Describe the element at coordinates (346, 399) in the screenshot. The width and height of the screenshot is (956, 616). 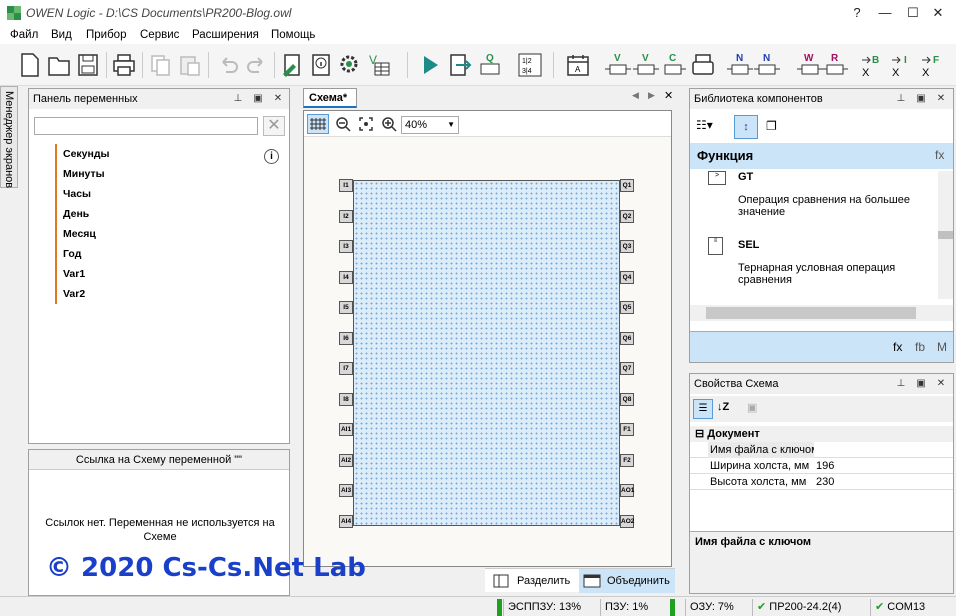
I see `input-pin: I8` at that location.